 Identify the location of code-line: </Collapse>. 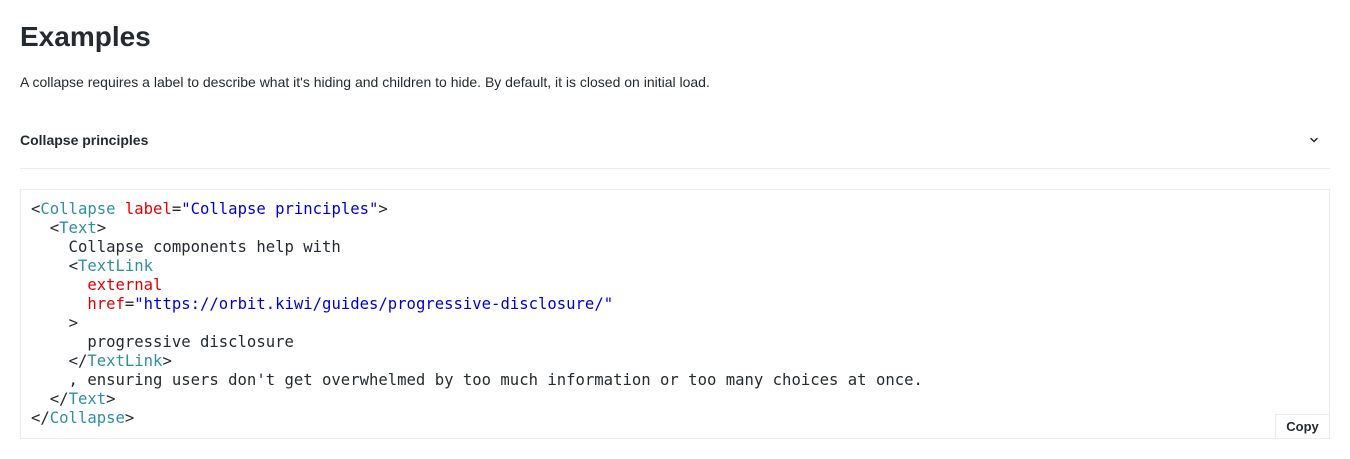
(477, 418).